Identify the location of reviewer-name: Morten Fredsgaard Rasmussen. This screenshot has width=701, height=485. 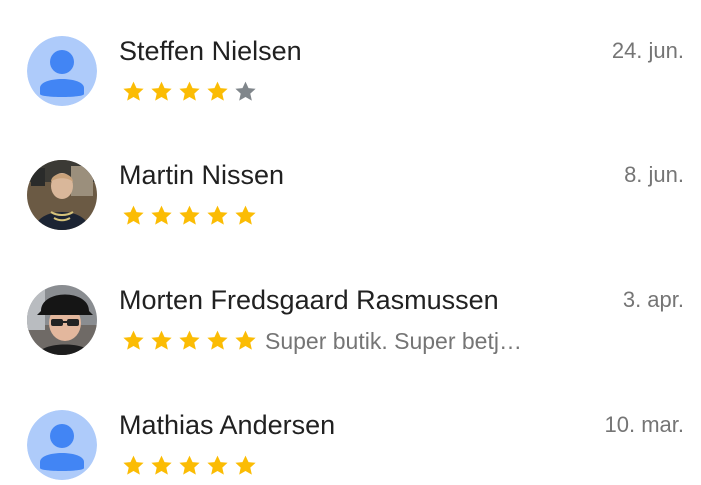
(309, 300).